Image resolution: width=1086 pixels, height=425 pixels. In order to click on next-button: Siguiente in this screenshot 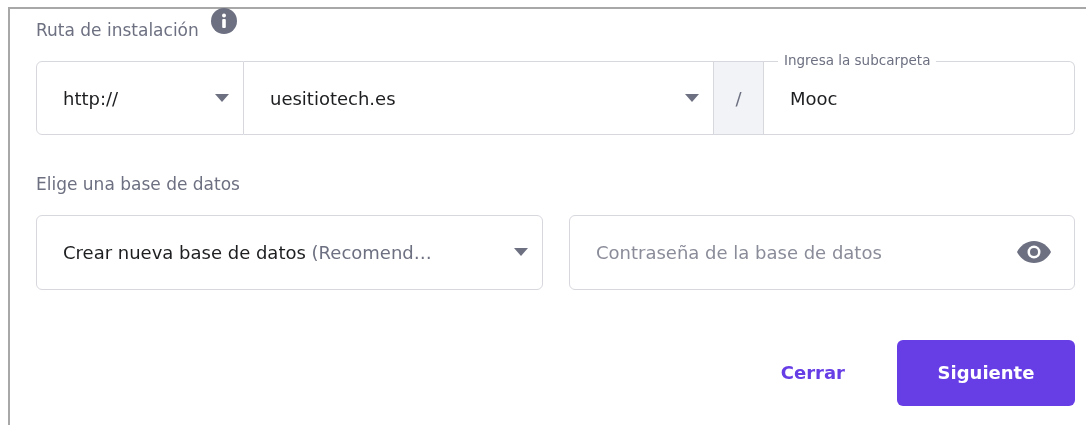, I will do `click(986, 372)`.